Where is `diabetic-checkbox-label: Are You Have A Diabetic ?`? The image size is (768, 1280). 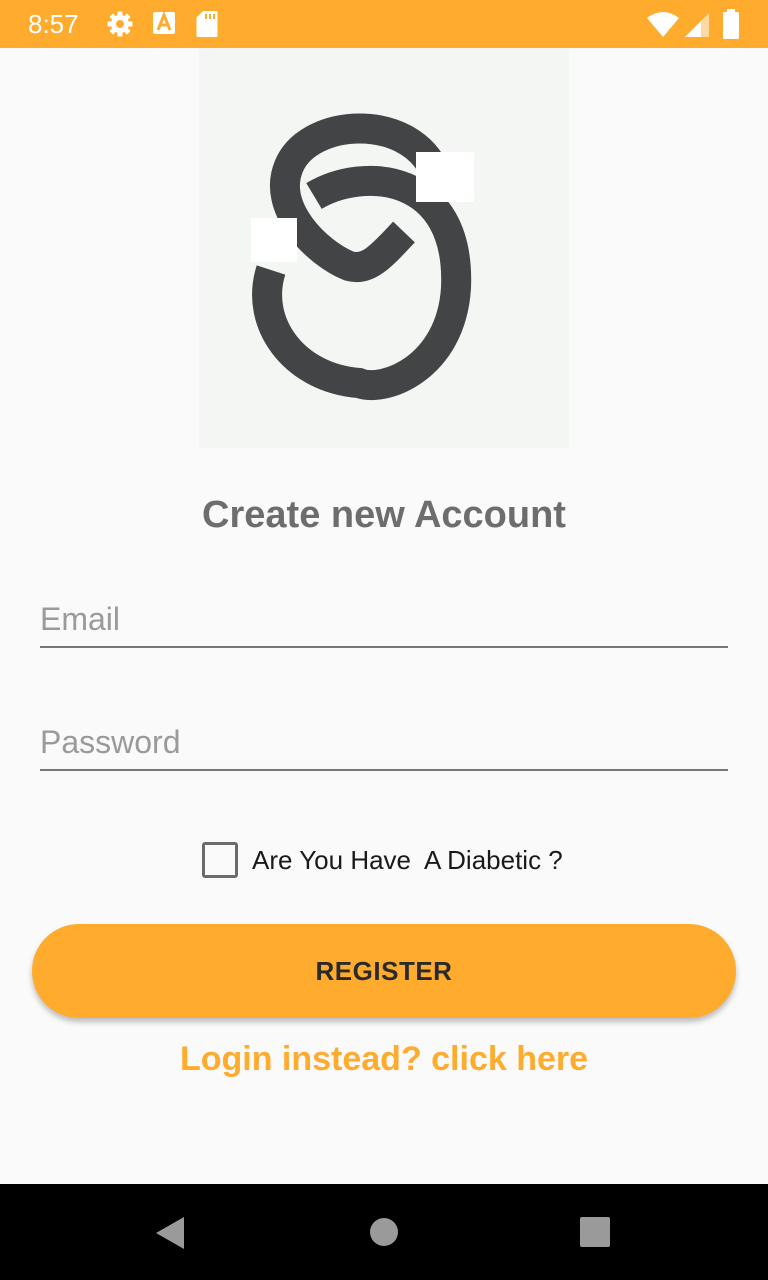
diabetic-checkbox-label: Are You Have A Diabetic ? is located at coordinates (407, 860).